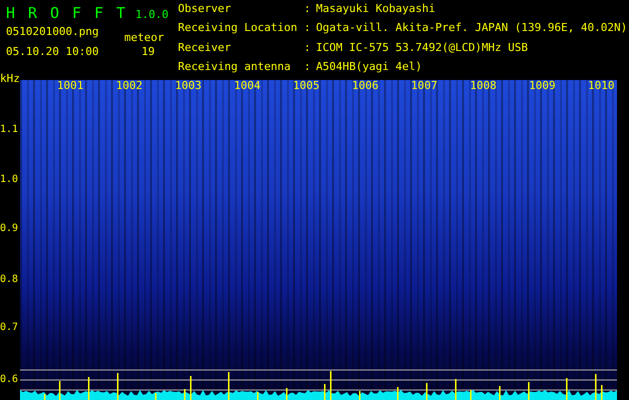 This screenshot has width=629, height=400. What do you see at coordinates (52, 52) in the screenshot?
I see `file-datetime: 05.10.20 10:00` at bounding box center [52, 52].